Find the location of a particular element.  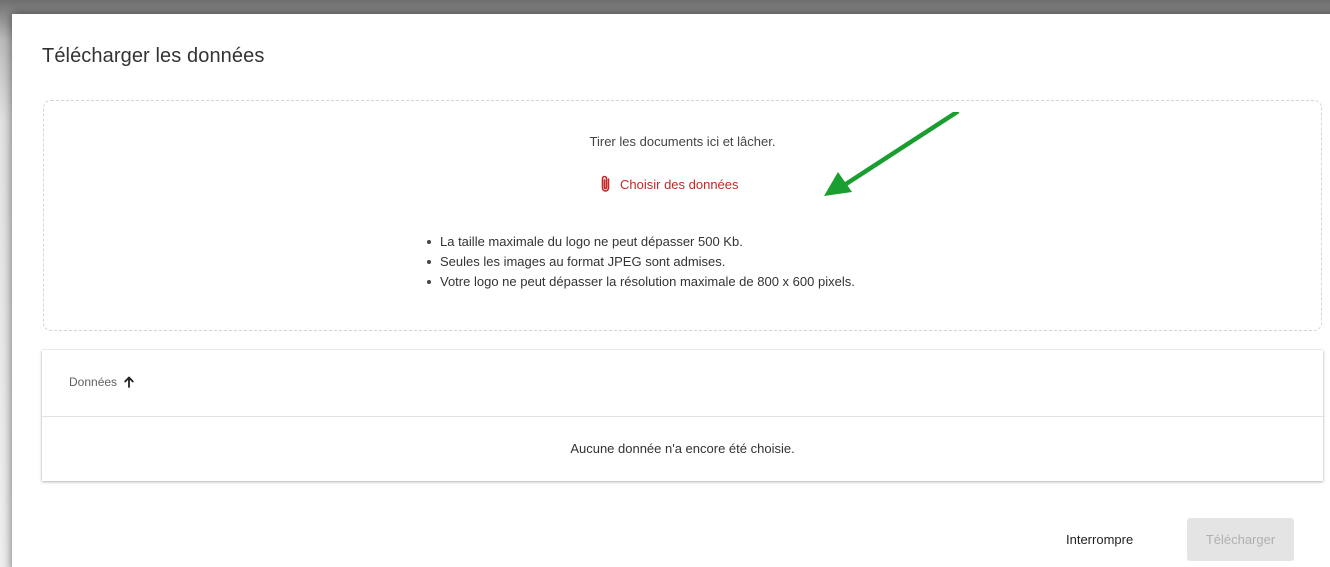

choose-files-button: Choisir des données is located at coordinates (669, 184).